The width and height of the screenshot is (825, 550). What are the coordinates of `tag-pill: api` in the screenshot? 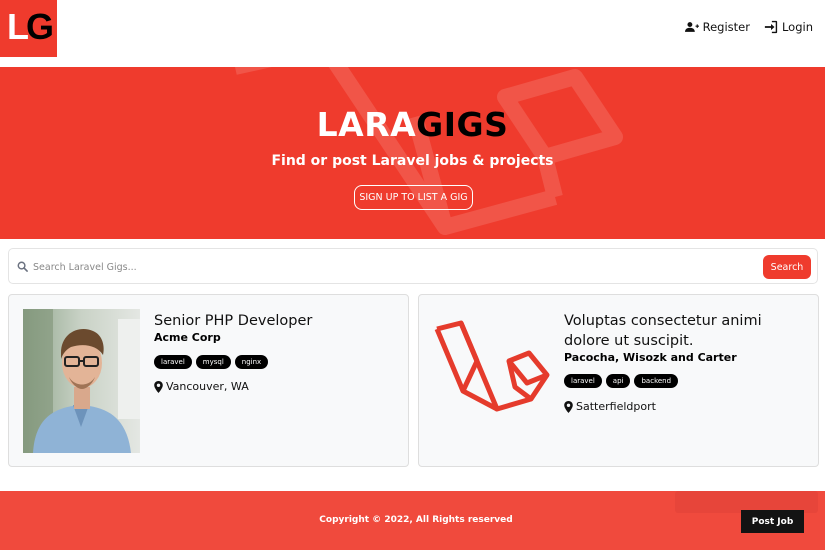 It's located at (618, 381).